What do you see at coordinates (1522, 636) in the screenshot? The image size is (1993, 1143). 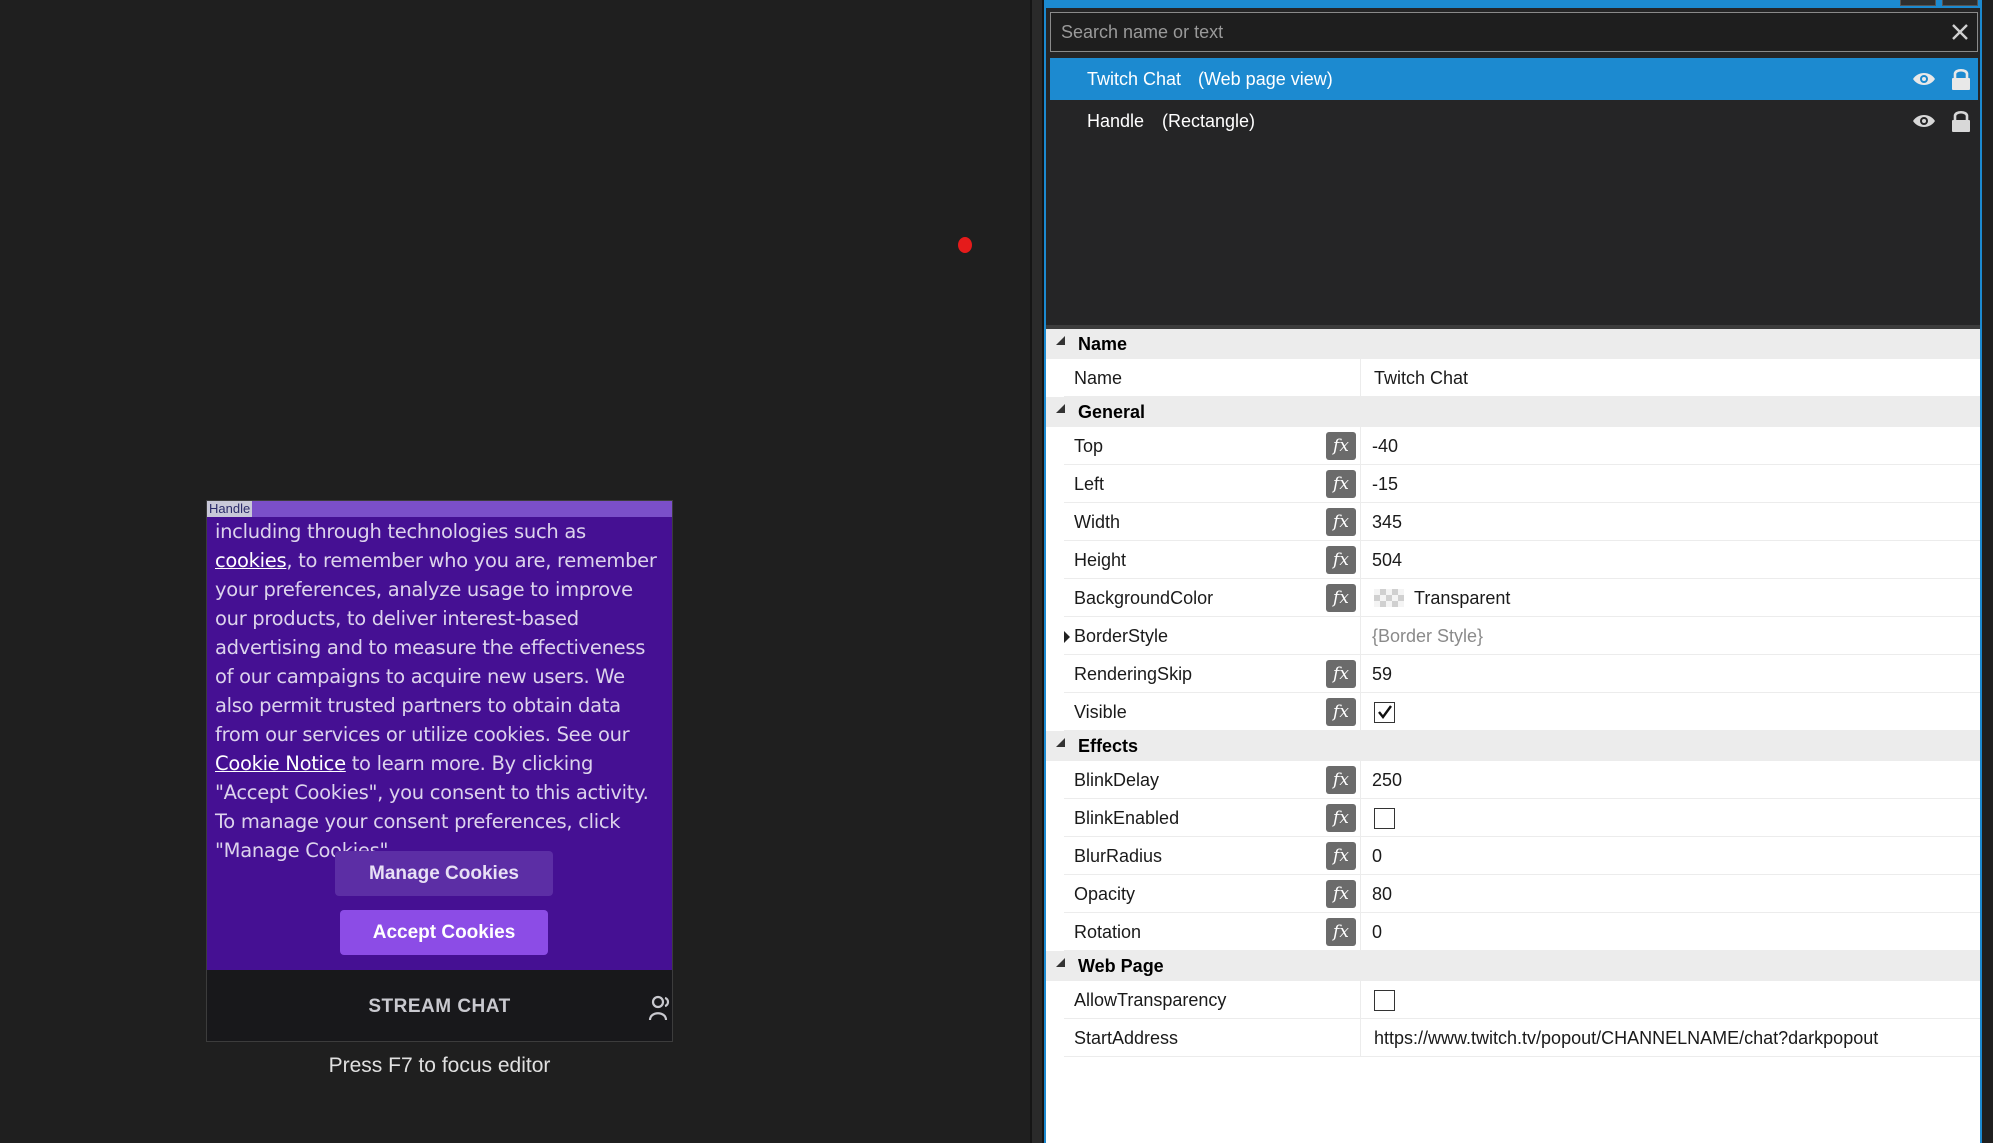 I see `property-row-border-style: BorderStyle {Border Style}` at bounding box center [1522, 636].